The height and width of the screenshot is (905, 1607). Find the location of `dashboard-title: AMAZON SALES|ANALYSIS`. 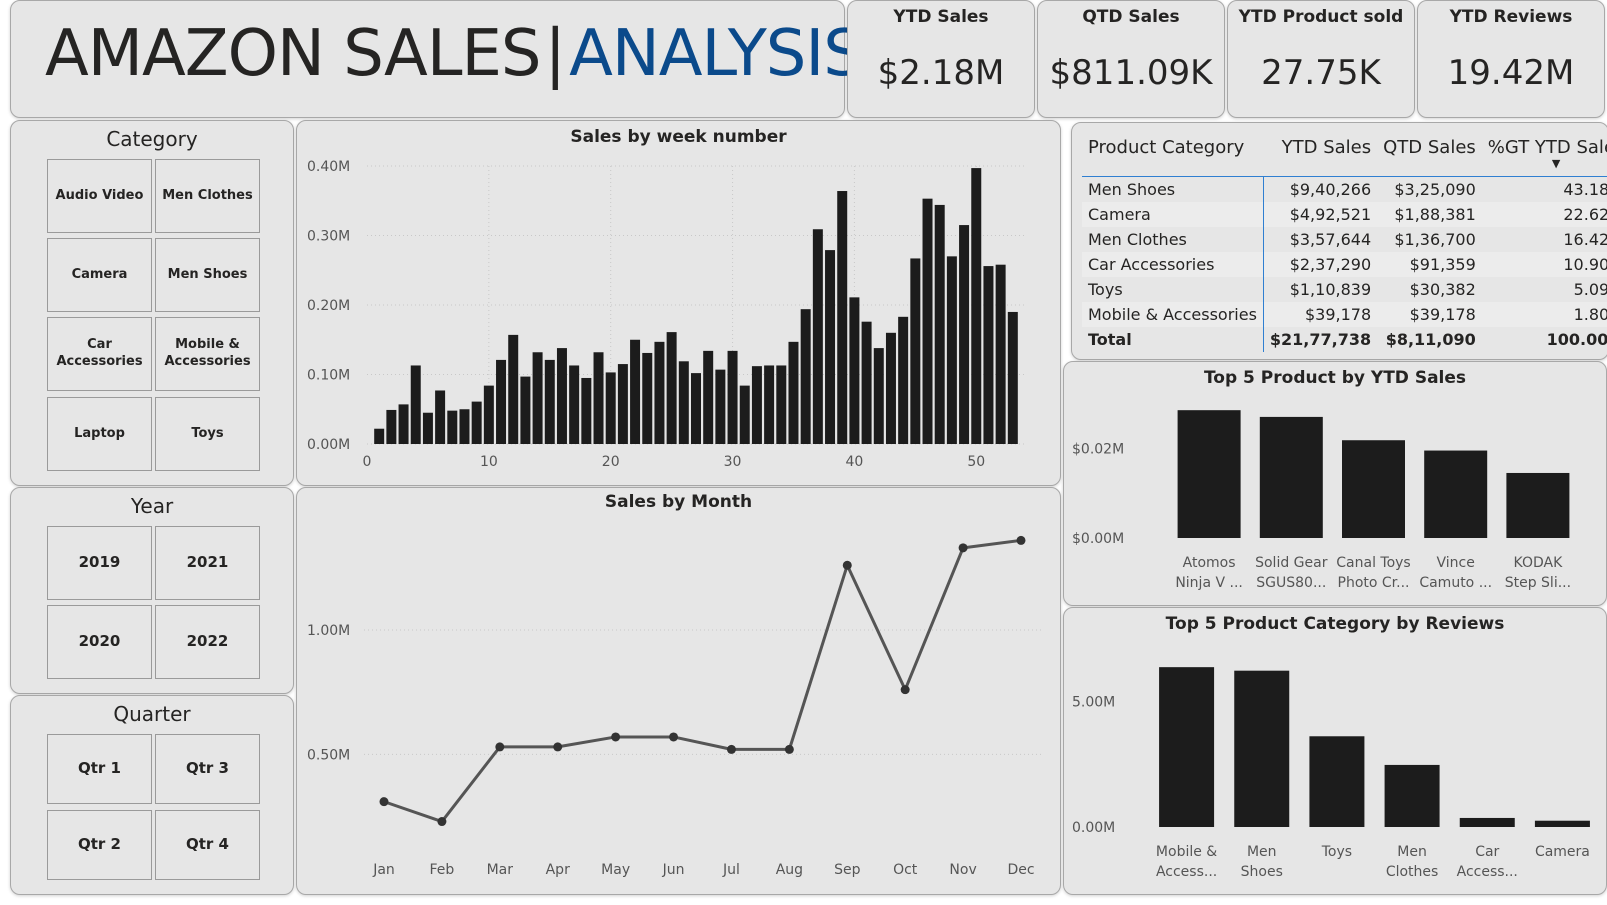

dashboard-title: AMAZON SALES|ANALYSIS is located at coordinates (454, 54).